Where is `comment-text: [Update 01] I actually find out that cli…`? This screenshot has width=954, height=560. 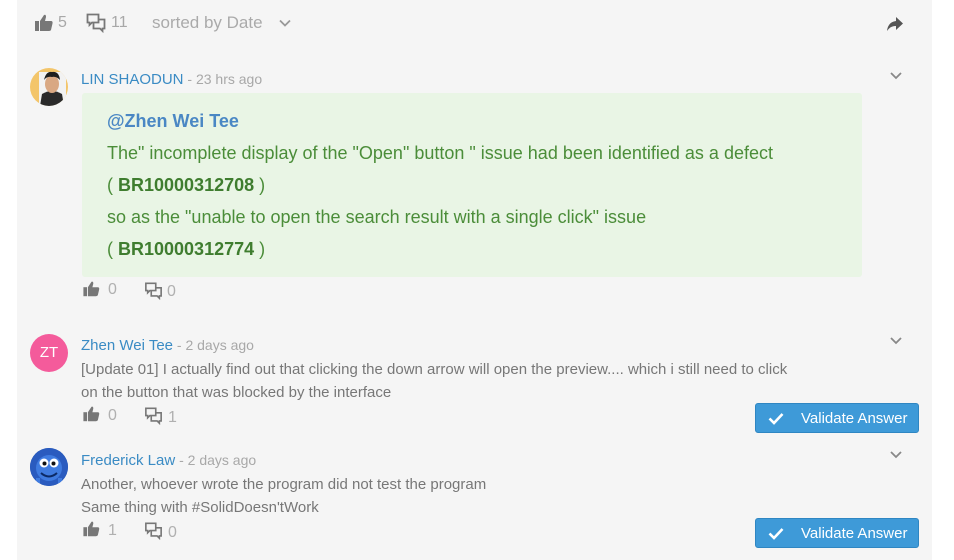 comment-text: [Update 01] I actually find out that cli… is located at coordinates (434, 369).